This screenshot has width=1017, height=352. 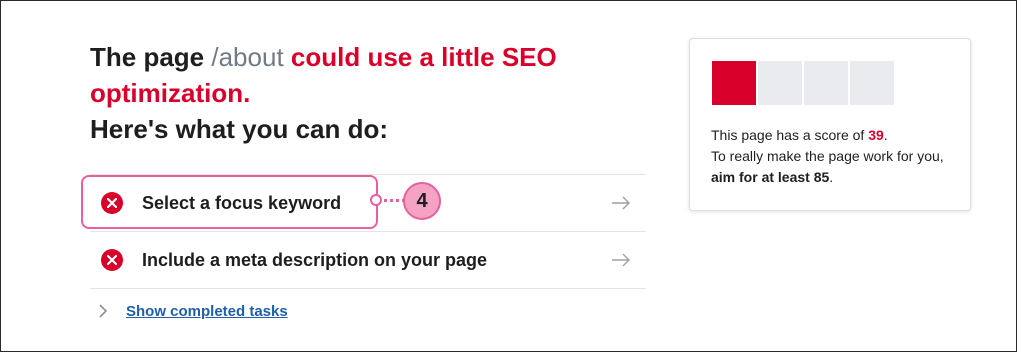 What do you see at coordinates (315, 259) in the screenshot?
I see `task-label: Include a meta description on your page` at bounding box center [315, 259].